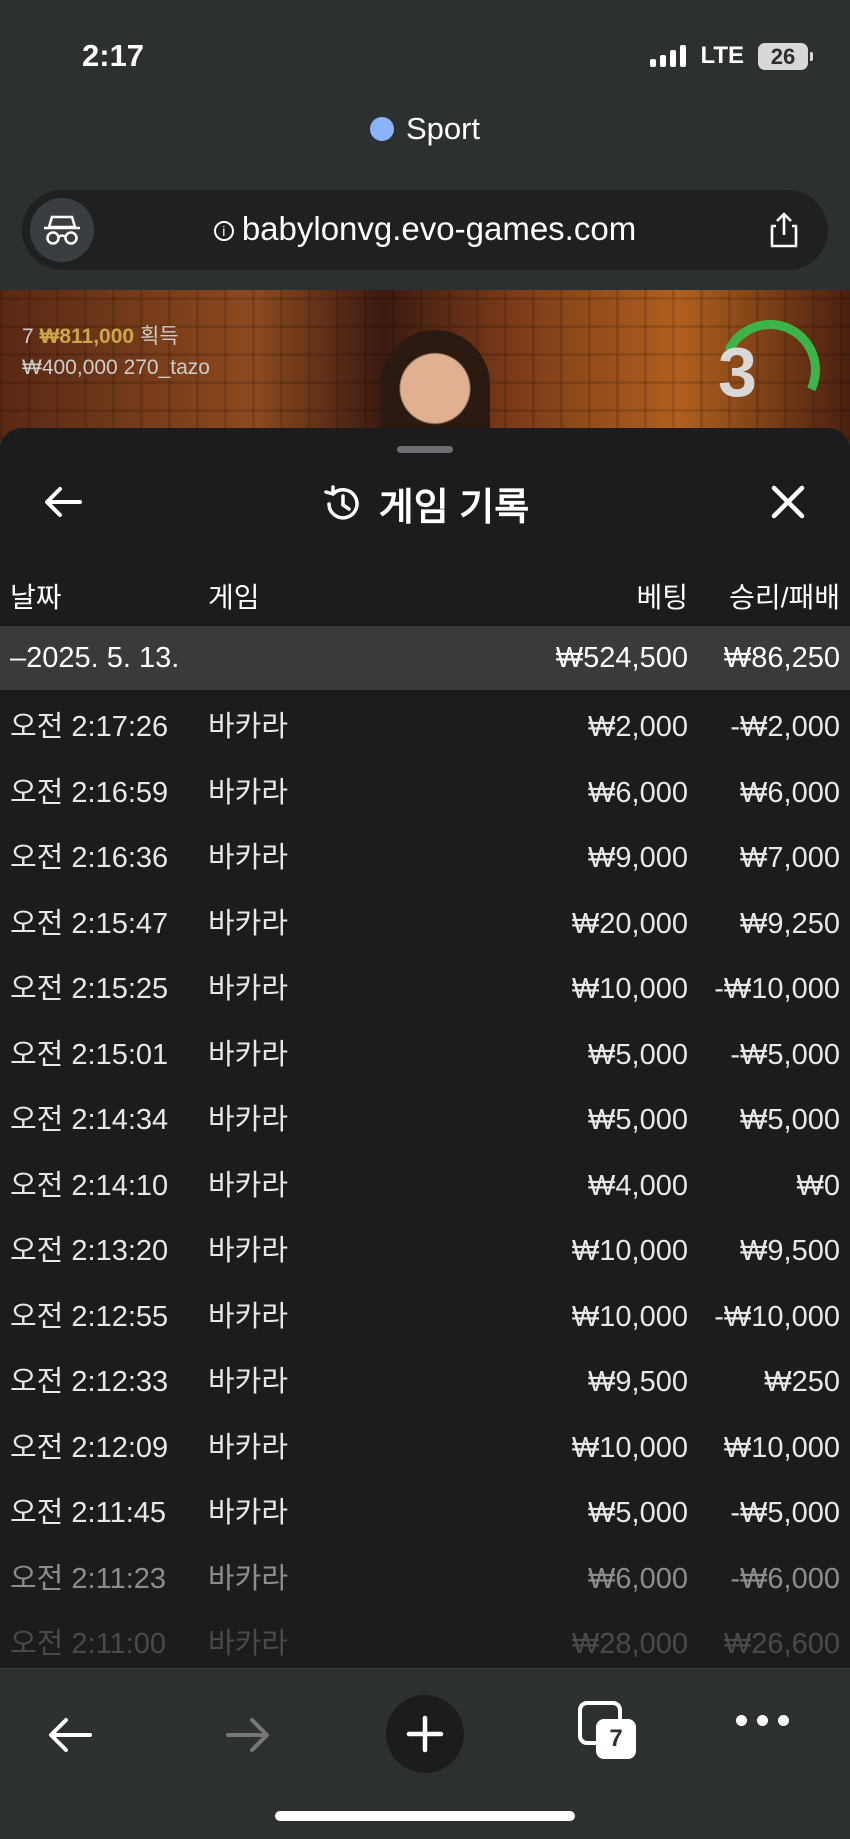 The height and width of the screenshot is (1839, 850). Describe the element at coordinates (439, 228) in the screenshot. I see `url-value: babylonvg.evo-games.com` at that location.